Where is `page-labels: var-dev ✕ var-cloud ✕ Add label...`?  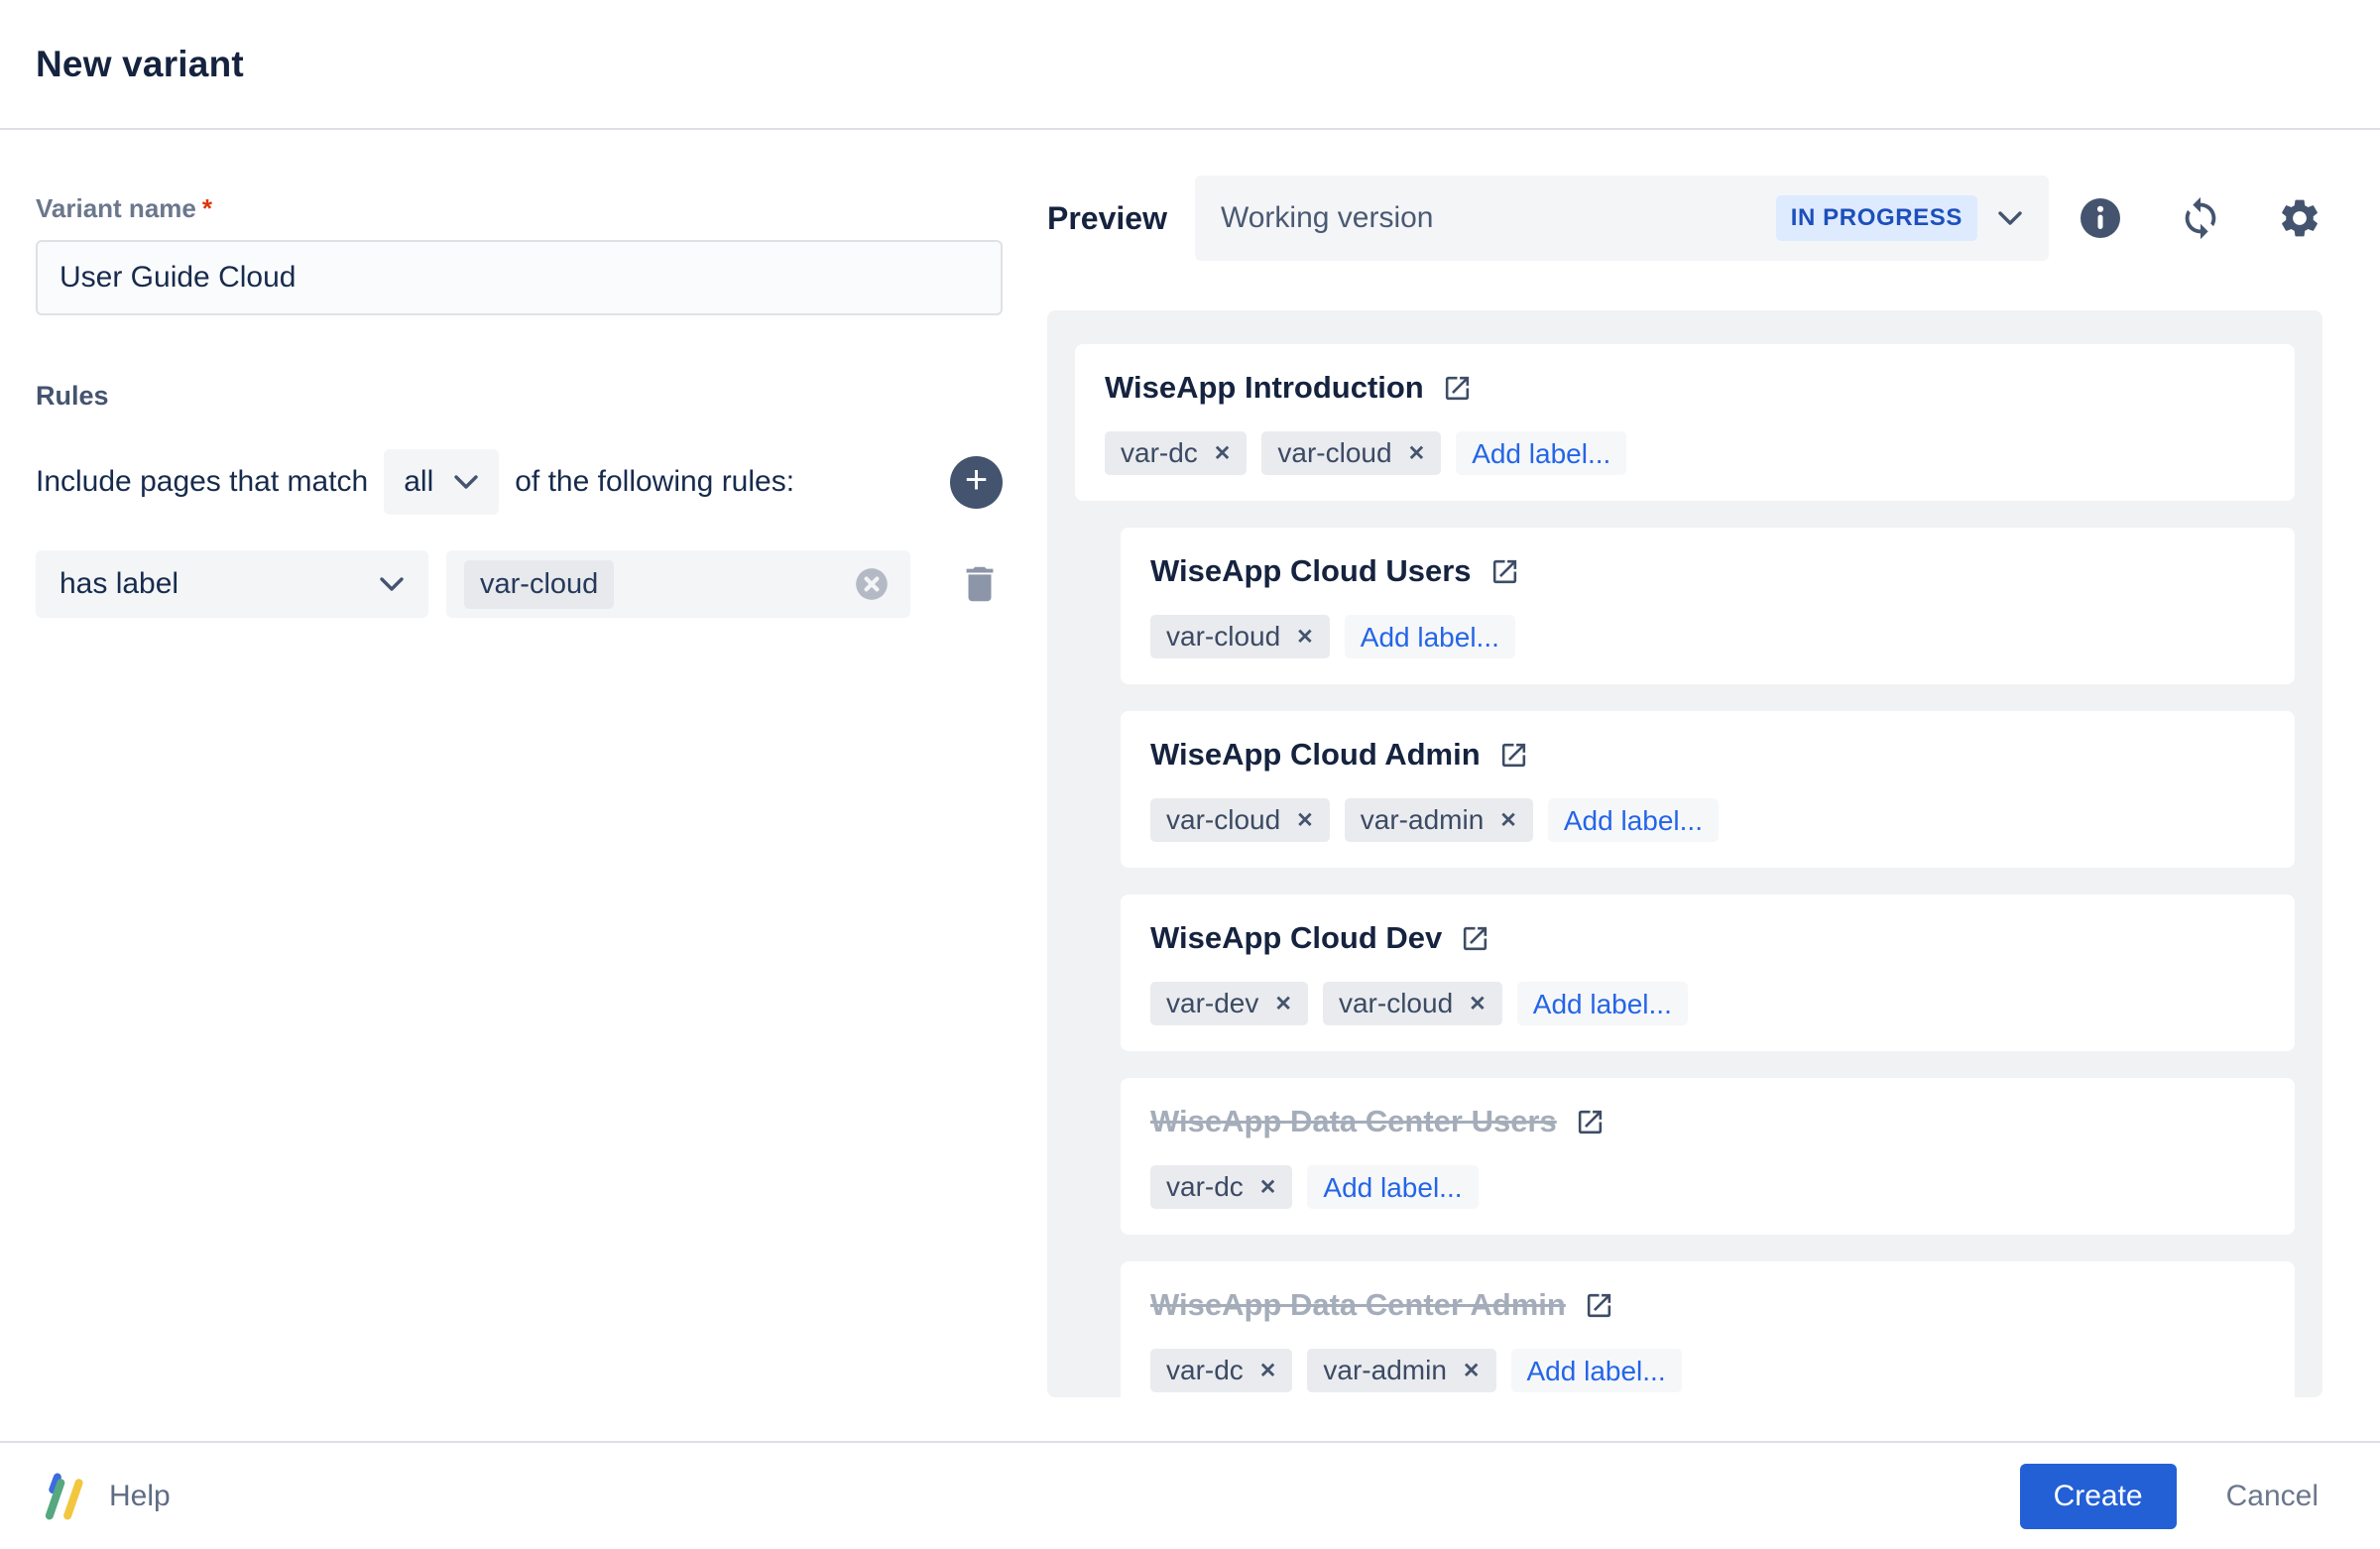
page-labels: var-dev ✕ var-cloud ✕ Add label... is located at coordinates (1707, 1003).